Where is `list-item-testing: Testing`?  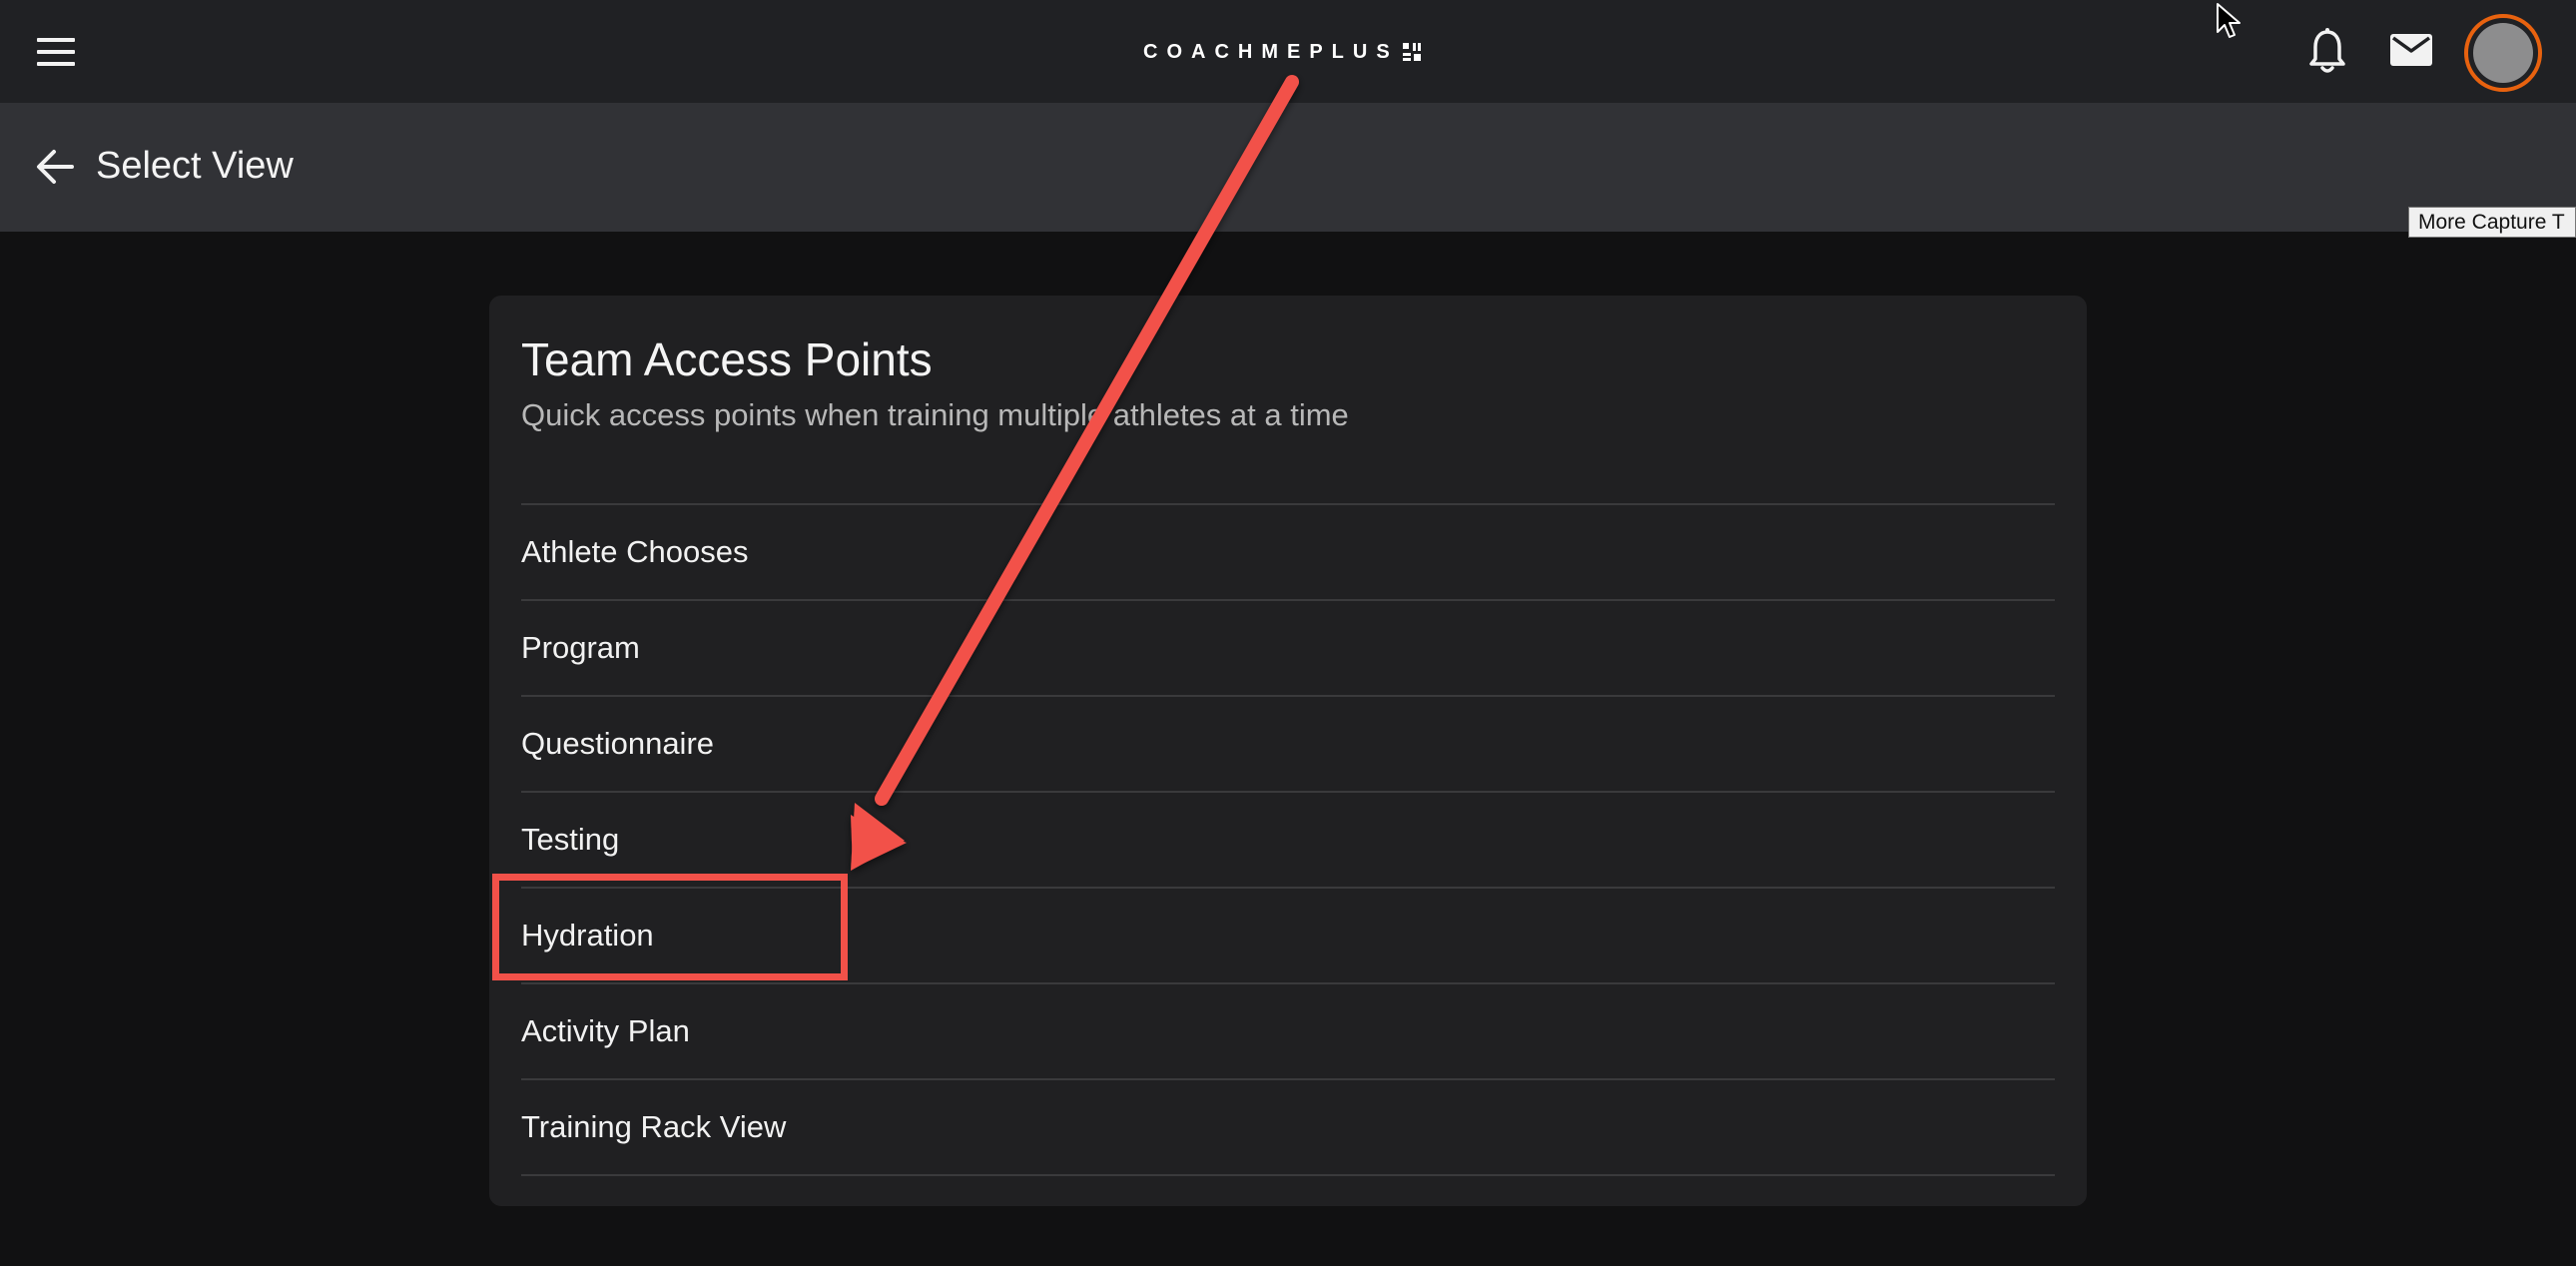 list-item-testing: Testing is located at coordinates (1288, 839).